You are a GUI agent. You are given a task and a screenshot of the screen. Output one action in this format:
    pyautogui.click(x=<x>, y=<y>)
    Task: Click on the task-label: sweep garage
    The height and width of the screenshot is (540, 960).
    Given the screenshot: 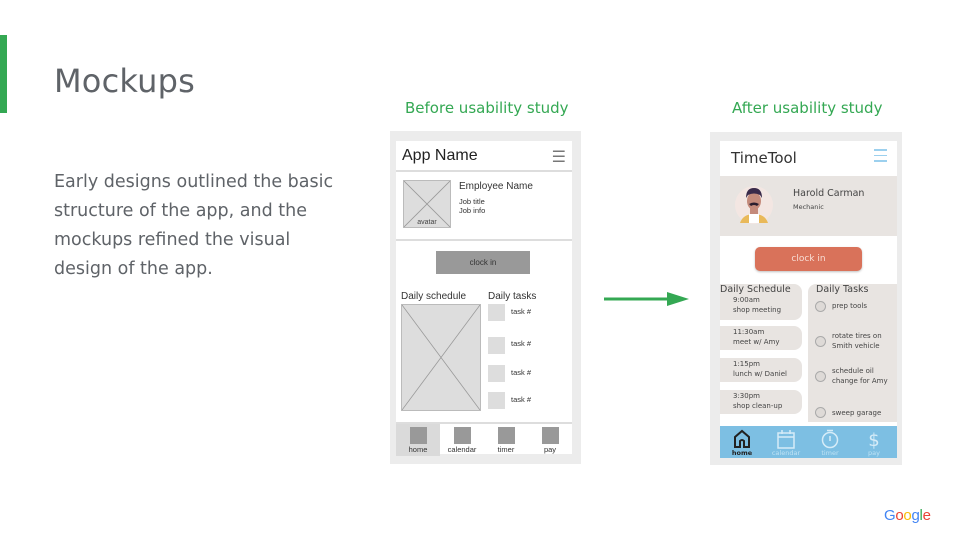 What is the action you would take?
    pyautogui.click(x=856, y=413)
    